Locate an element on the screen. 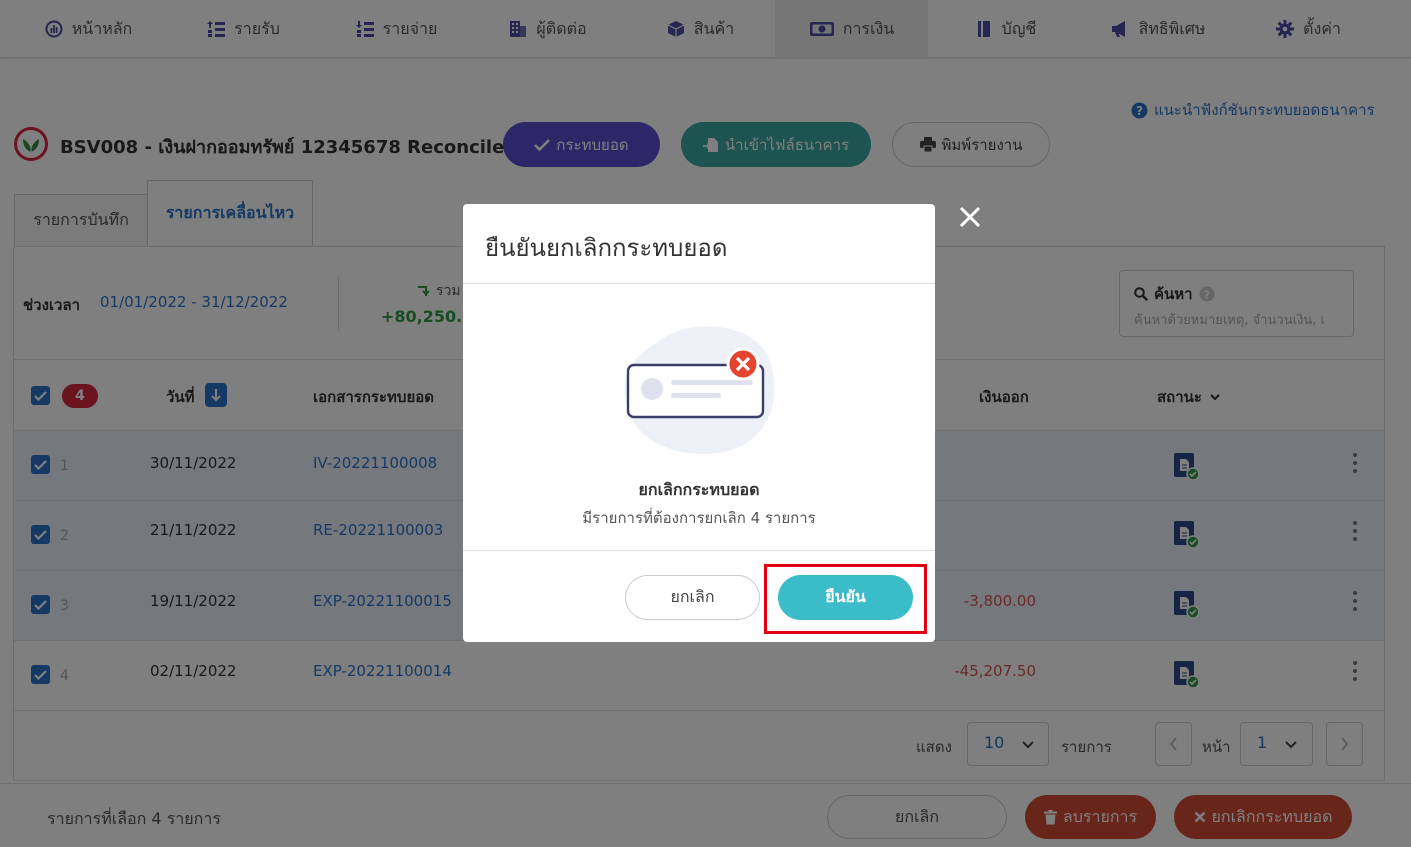 The height and width of the screenshot is (847, 1411). confirm-button-highlight is located at coordinates (845, 599).